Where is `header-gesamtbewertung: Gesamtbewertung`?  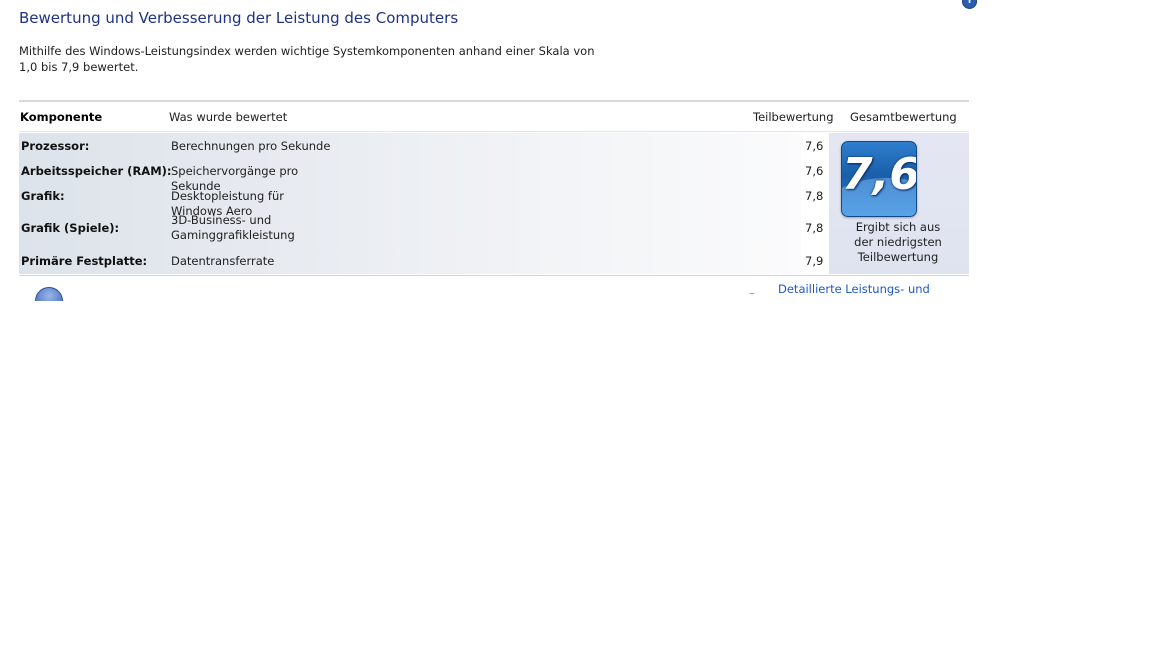
header-gesamtbewertung: Gesamtbewertung is located at coordinates (903, 117).